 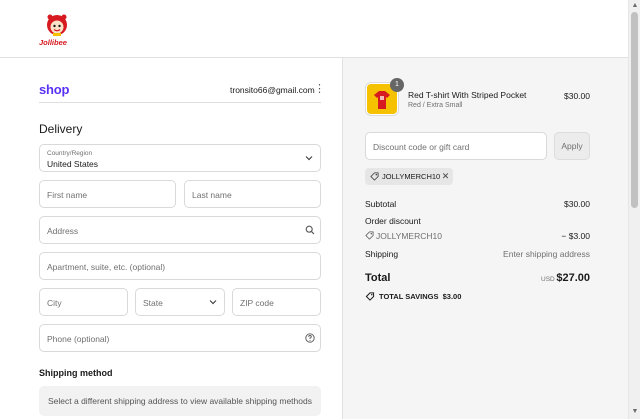 I want to click on subtotal-value: $30.00, so click(x=577, y=204).